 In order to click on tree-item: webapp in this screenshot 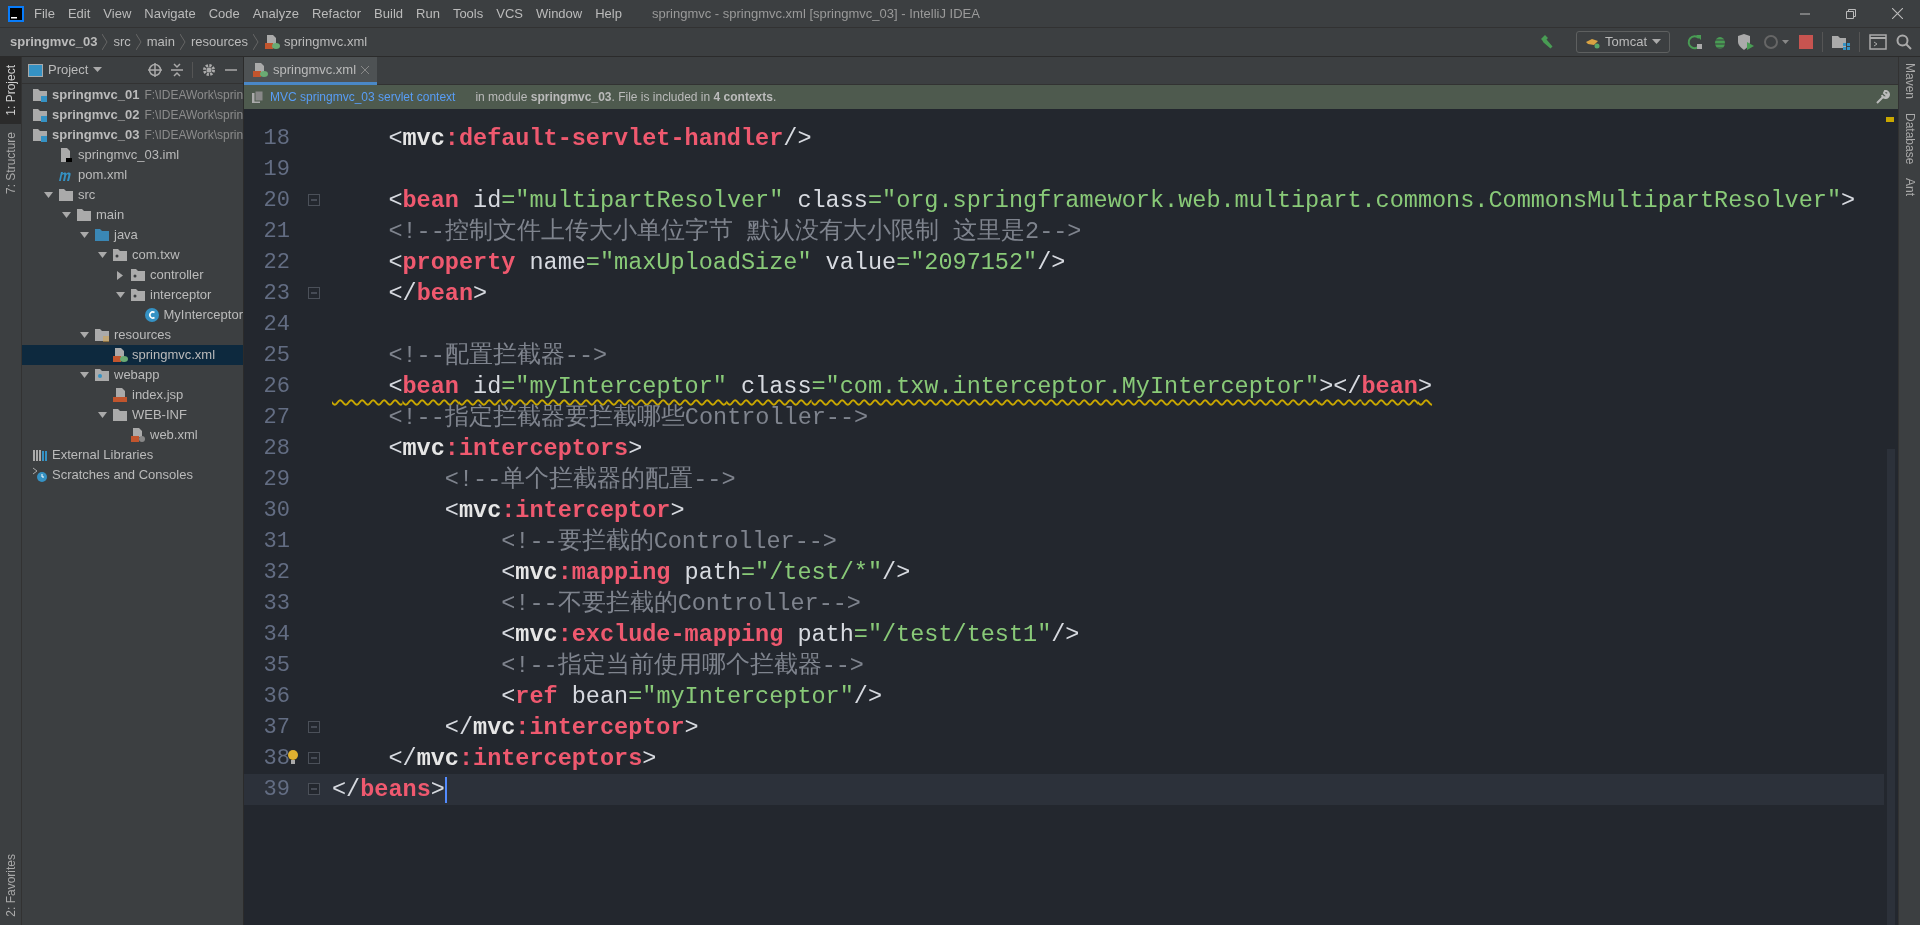, I will do `click(132, 375)`.